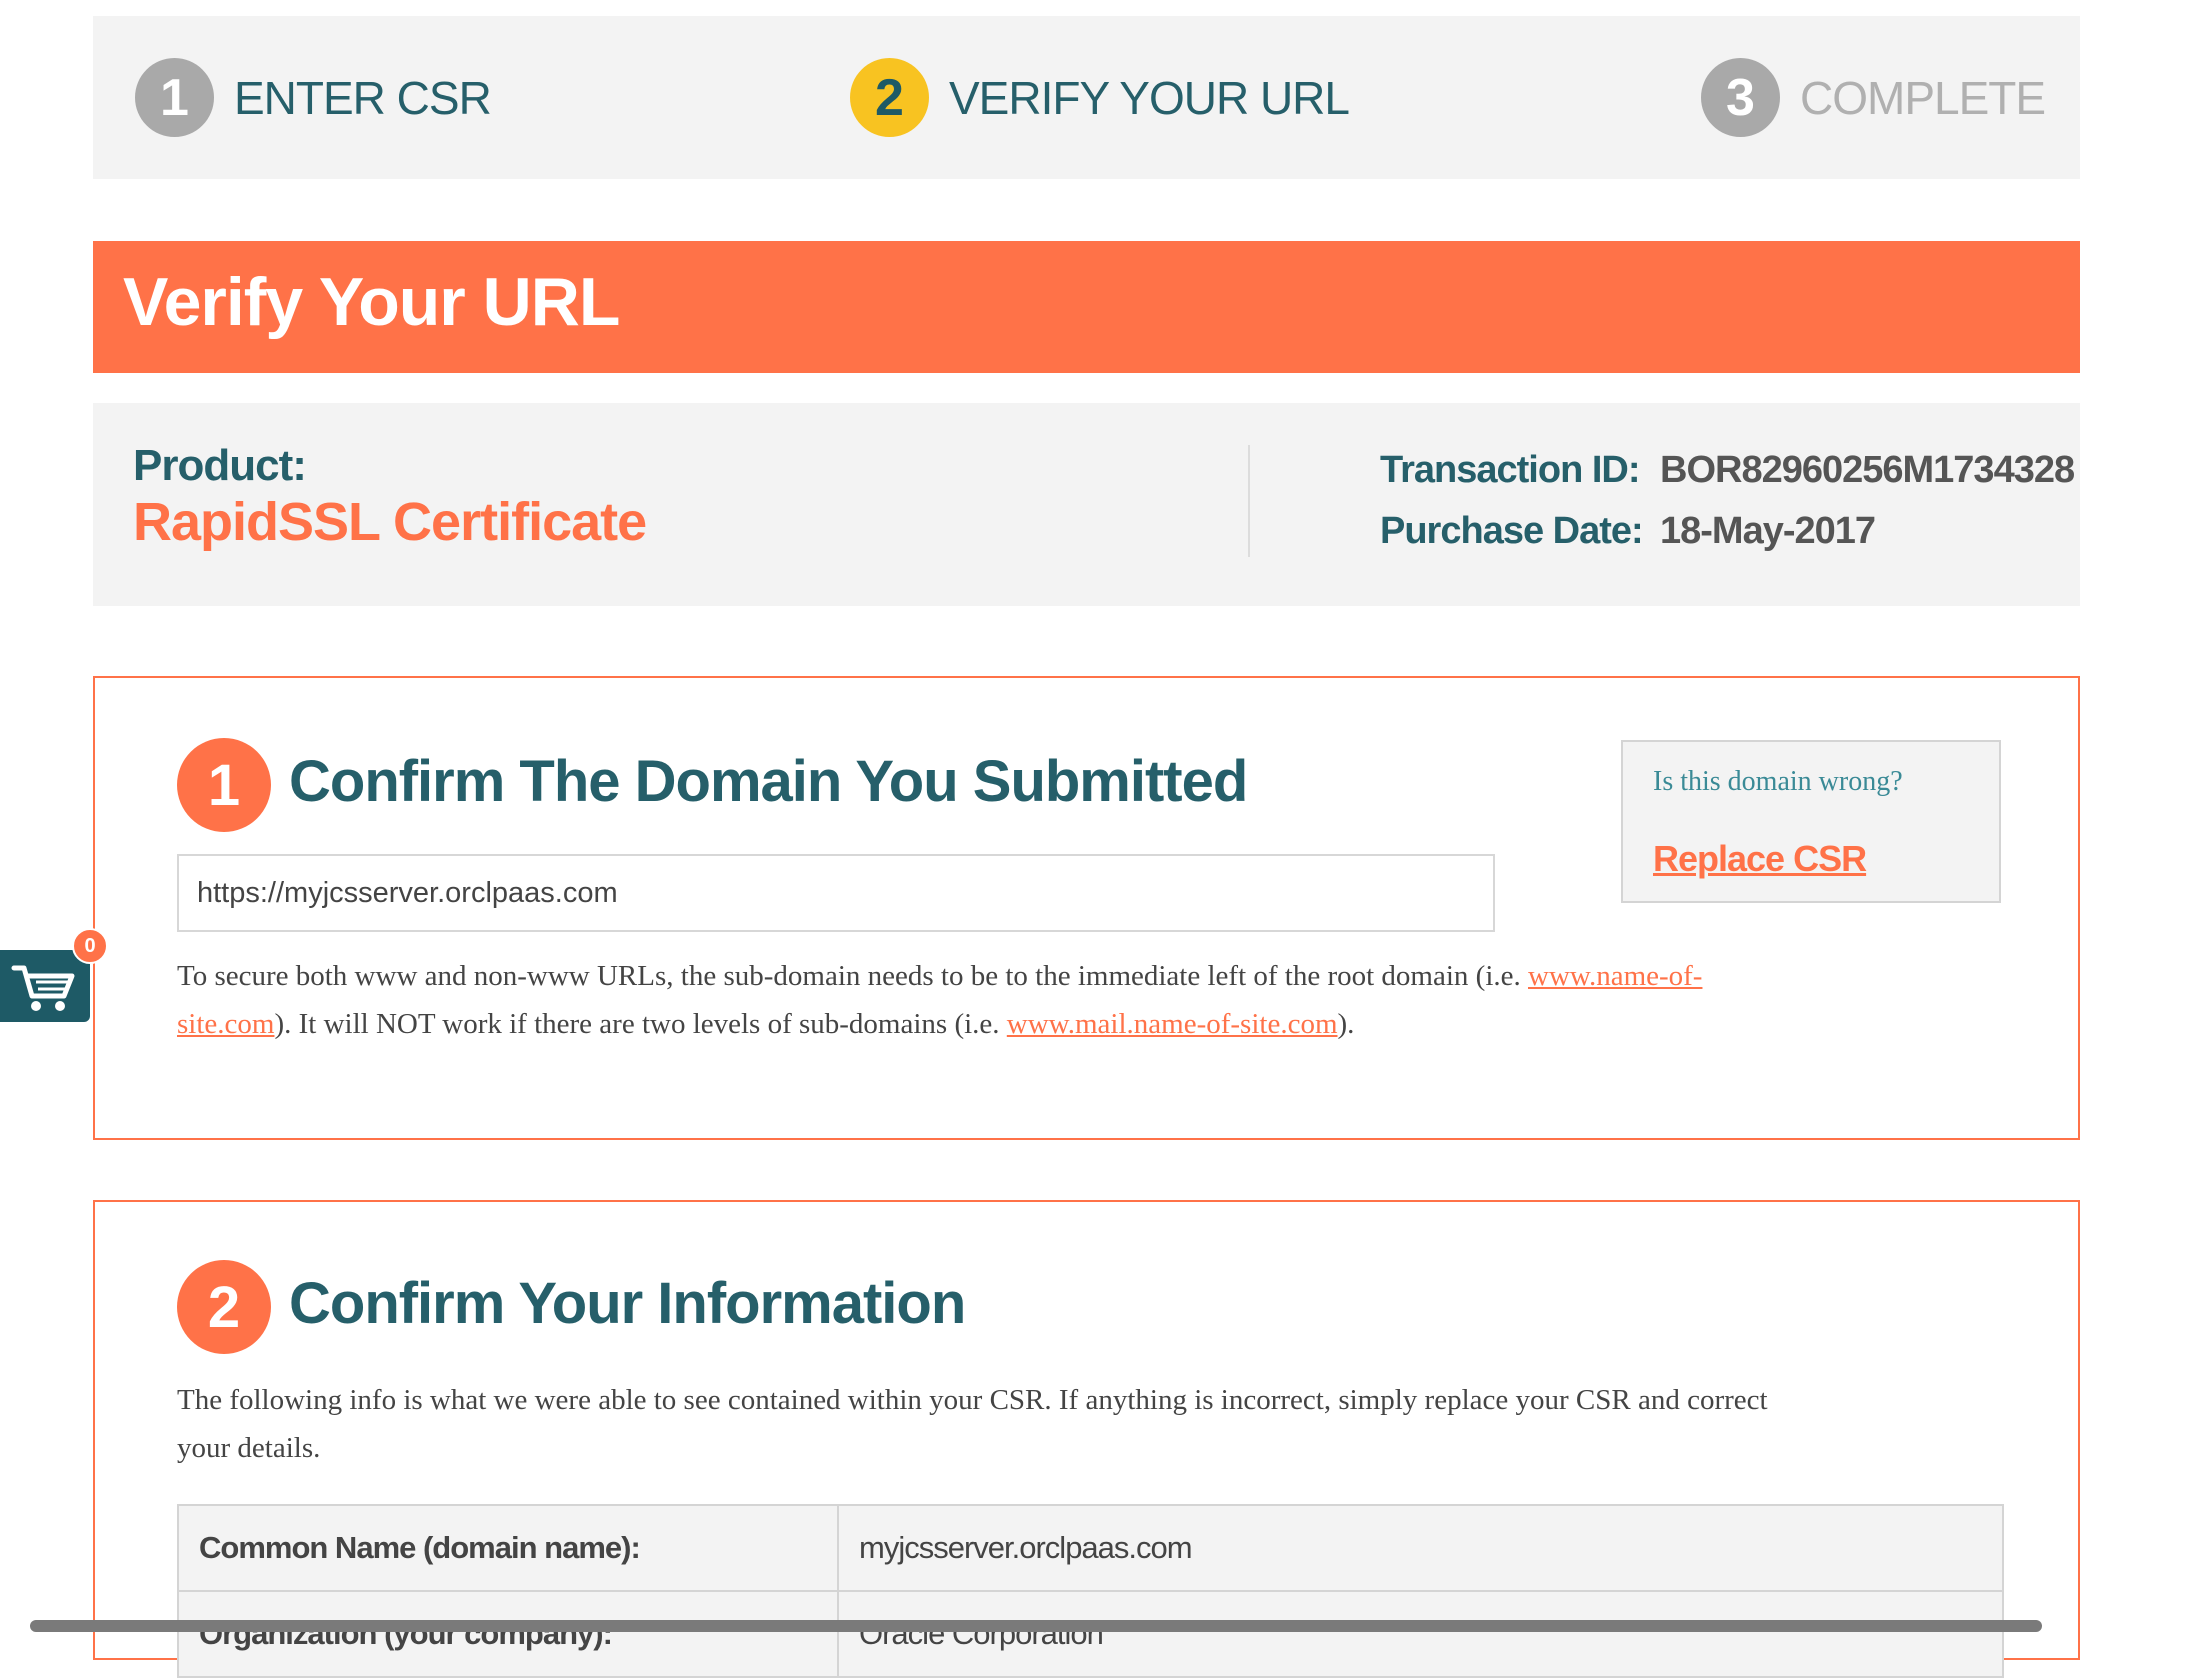 The height and width of the screenshot is (1678, 2202). What do you see at coordinates (43, 988) in the screenshot?
I see `cart-icon` at bounding box center [43, 988].